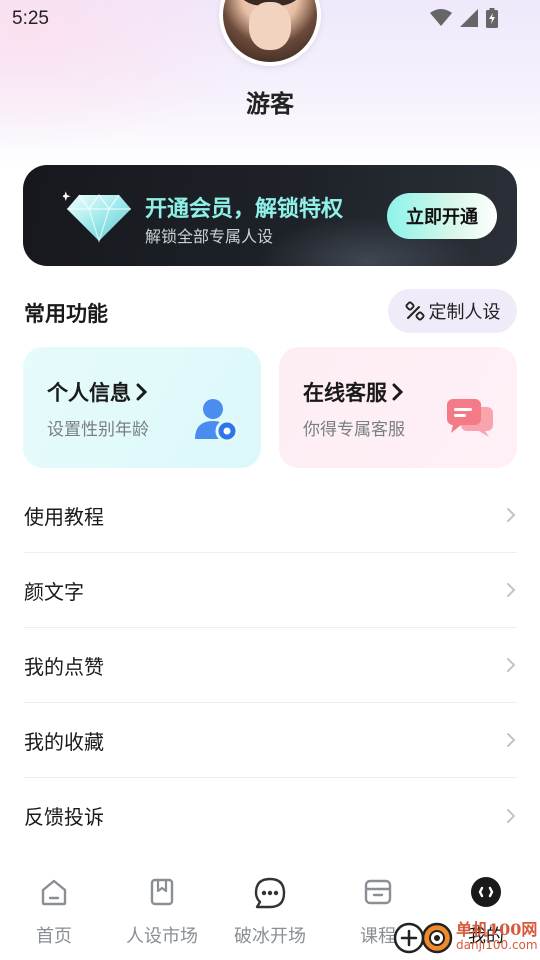  I want to click on chat-bubbles-icon, so click(470, 418).